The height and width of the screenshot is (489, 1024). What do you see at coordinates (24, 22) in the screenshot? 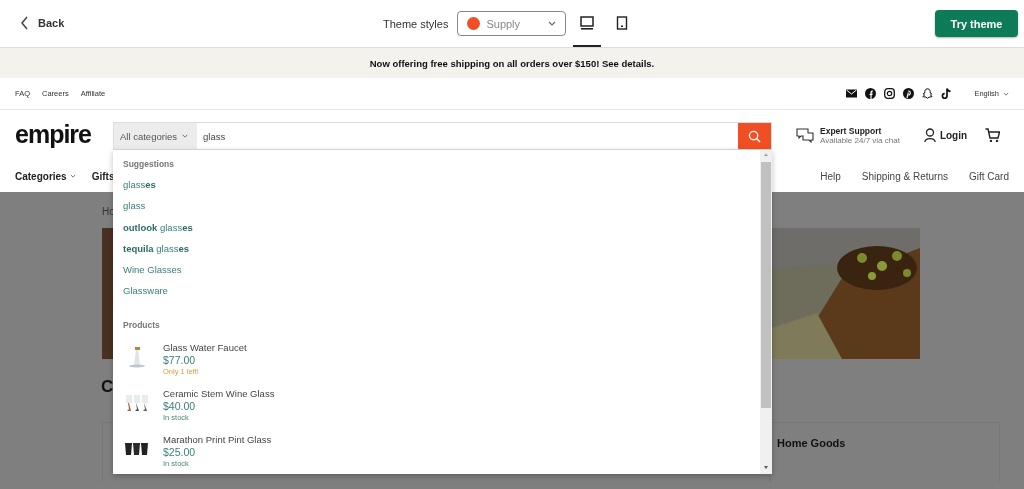
I see `chevron-left-icon` at bounding box center [24, 22].